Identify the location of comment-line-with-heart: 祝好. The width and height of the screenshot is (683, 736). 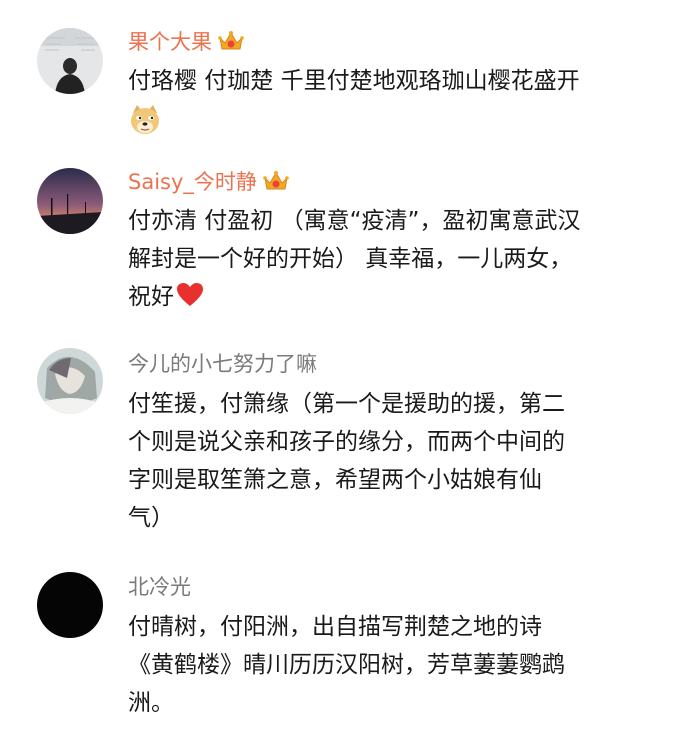
(393, 299).